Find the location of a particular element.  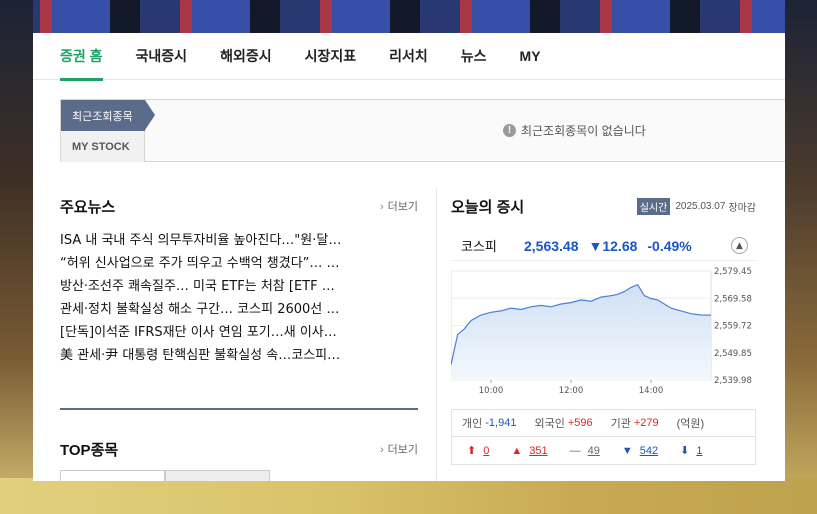

nav-item-securities-home: 증권 홈 is located at coordinates (81, 57).